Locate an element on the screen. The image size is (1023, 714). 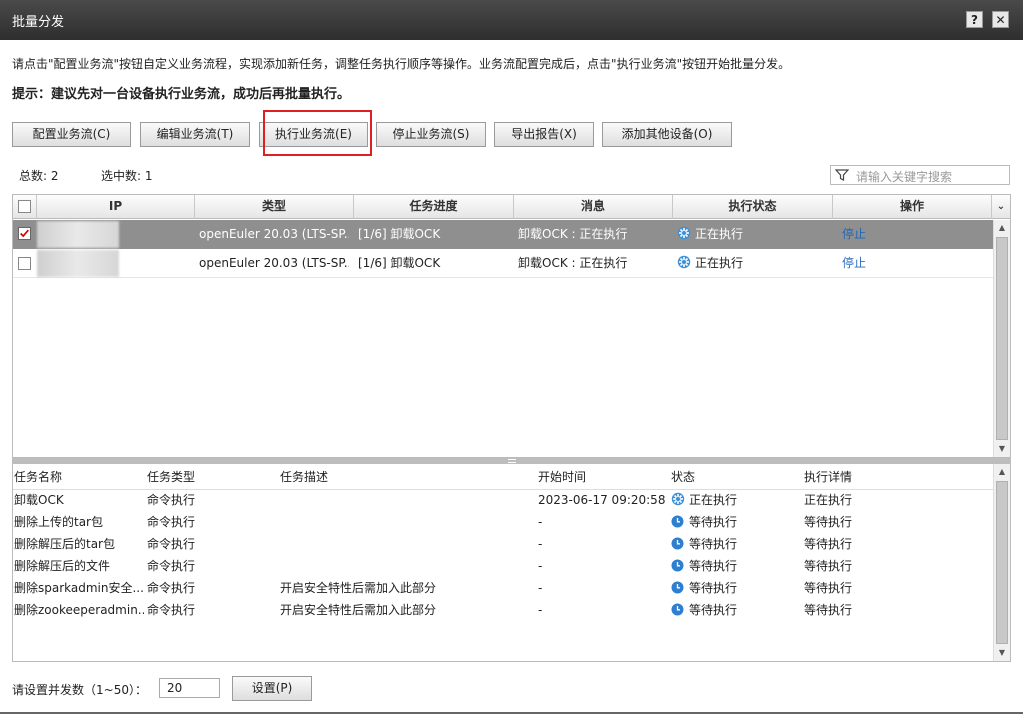
concurrency-label: 请设置并发数（1~50）： is located at coordinates (79, 690).